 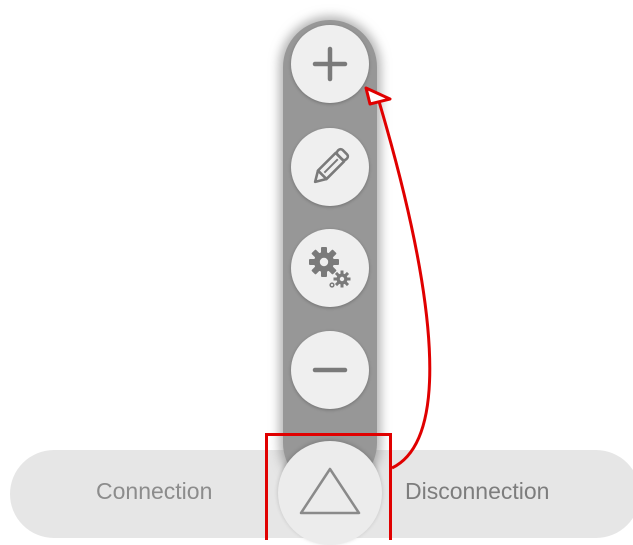 I want to click on minus-icon, so click(x=330, y=370).